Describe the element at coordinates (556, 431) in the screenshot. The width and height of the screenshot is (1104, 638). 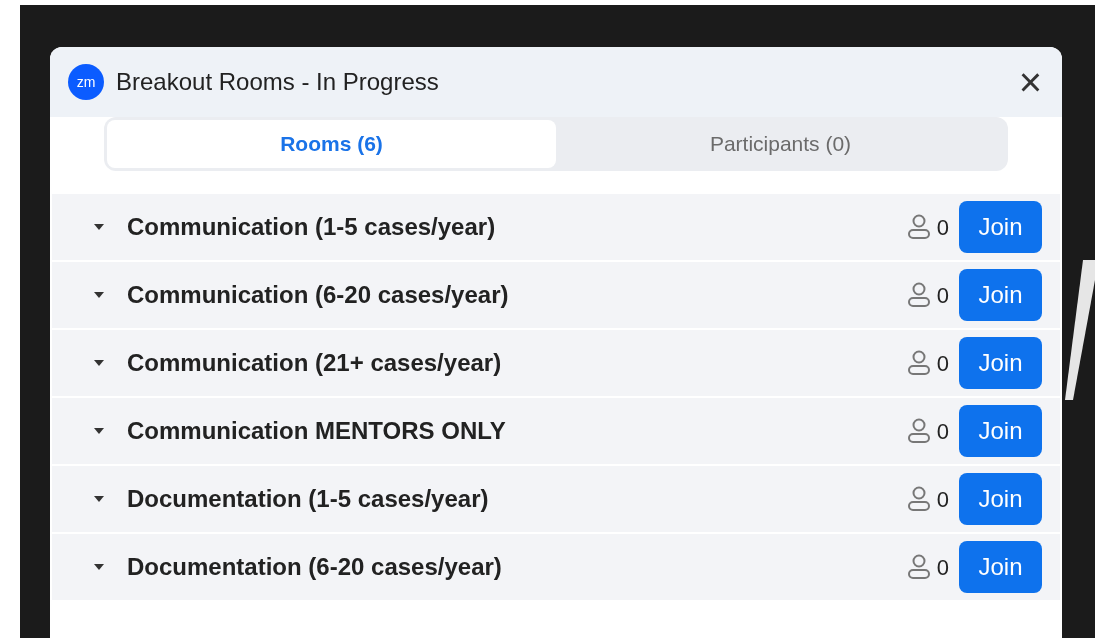
I see `room-row: Communication MENTORS ONLY 0 Join` at that location.